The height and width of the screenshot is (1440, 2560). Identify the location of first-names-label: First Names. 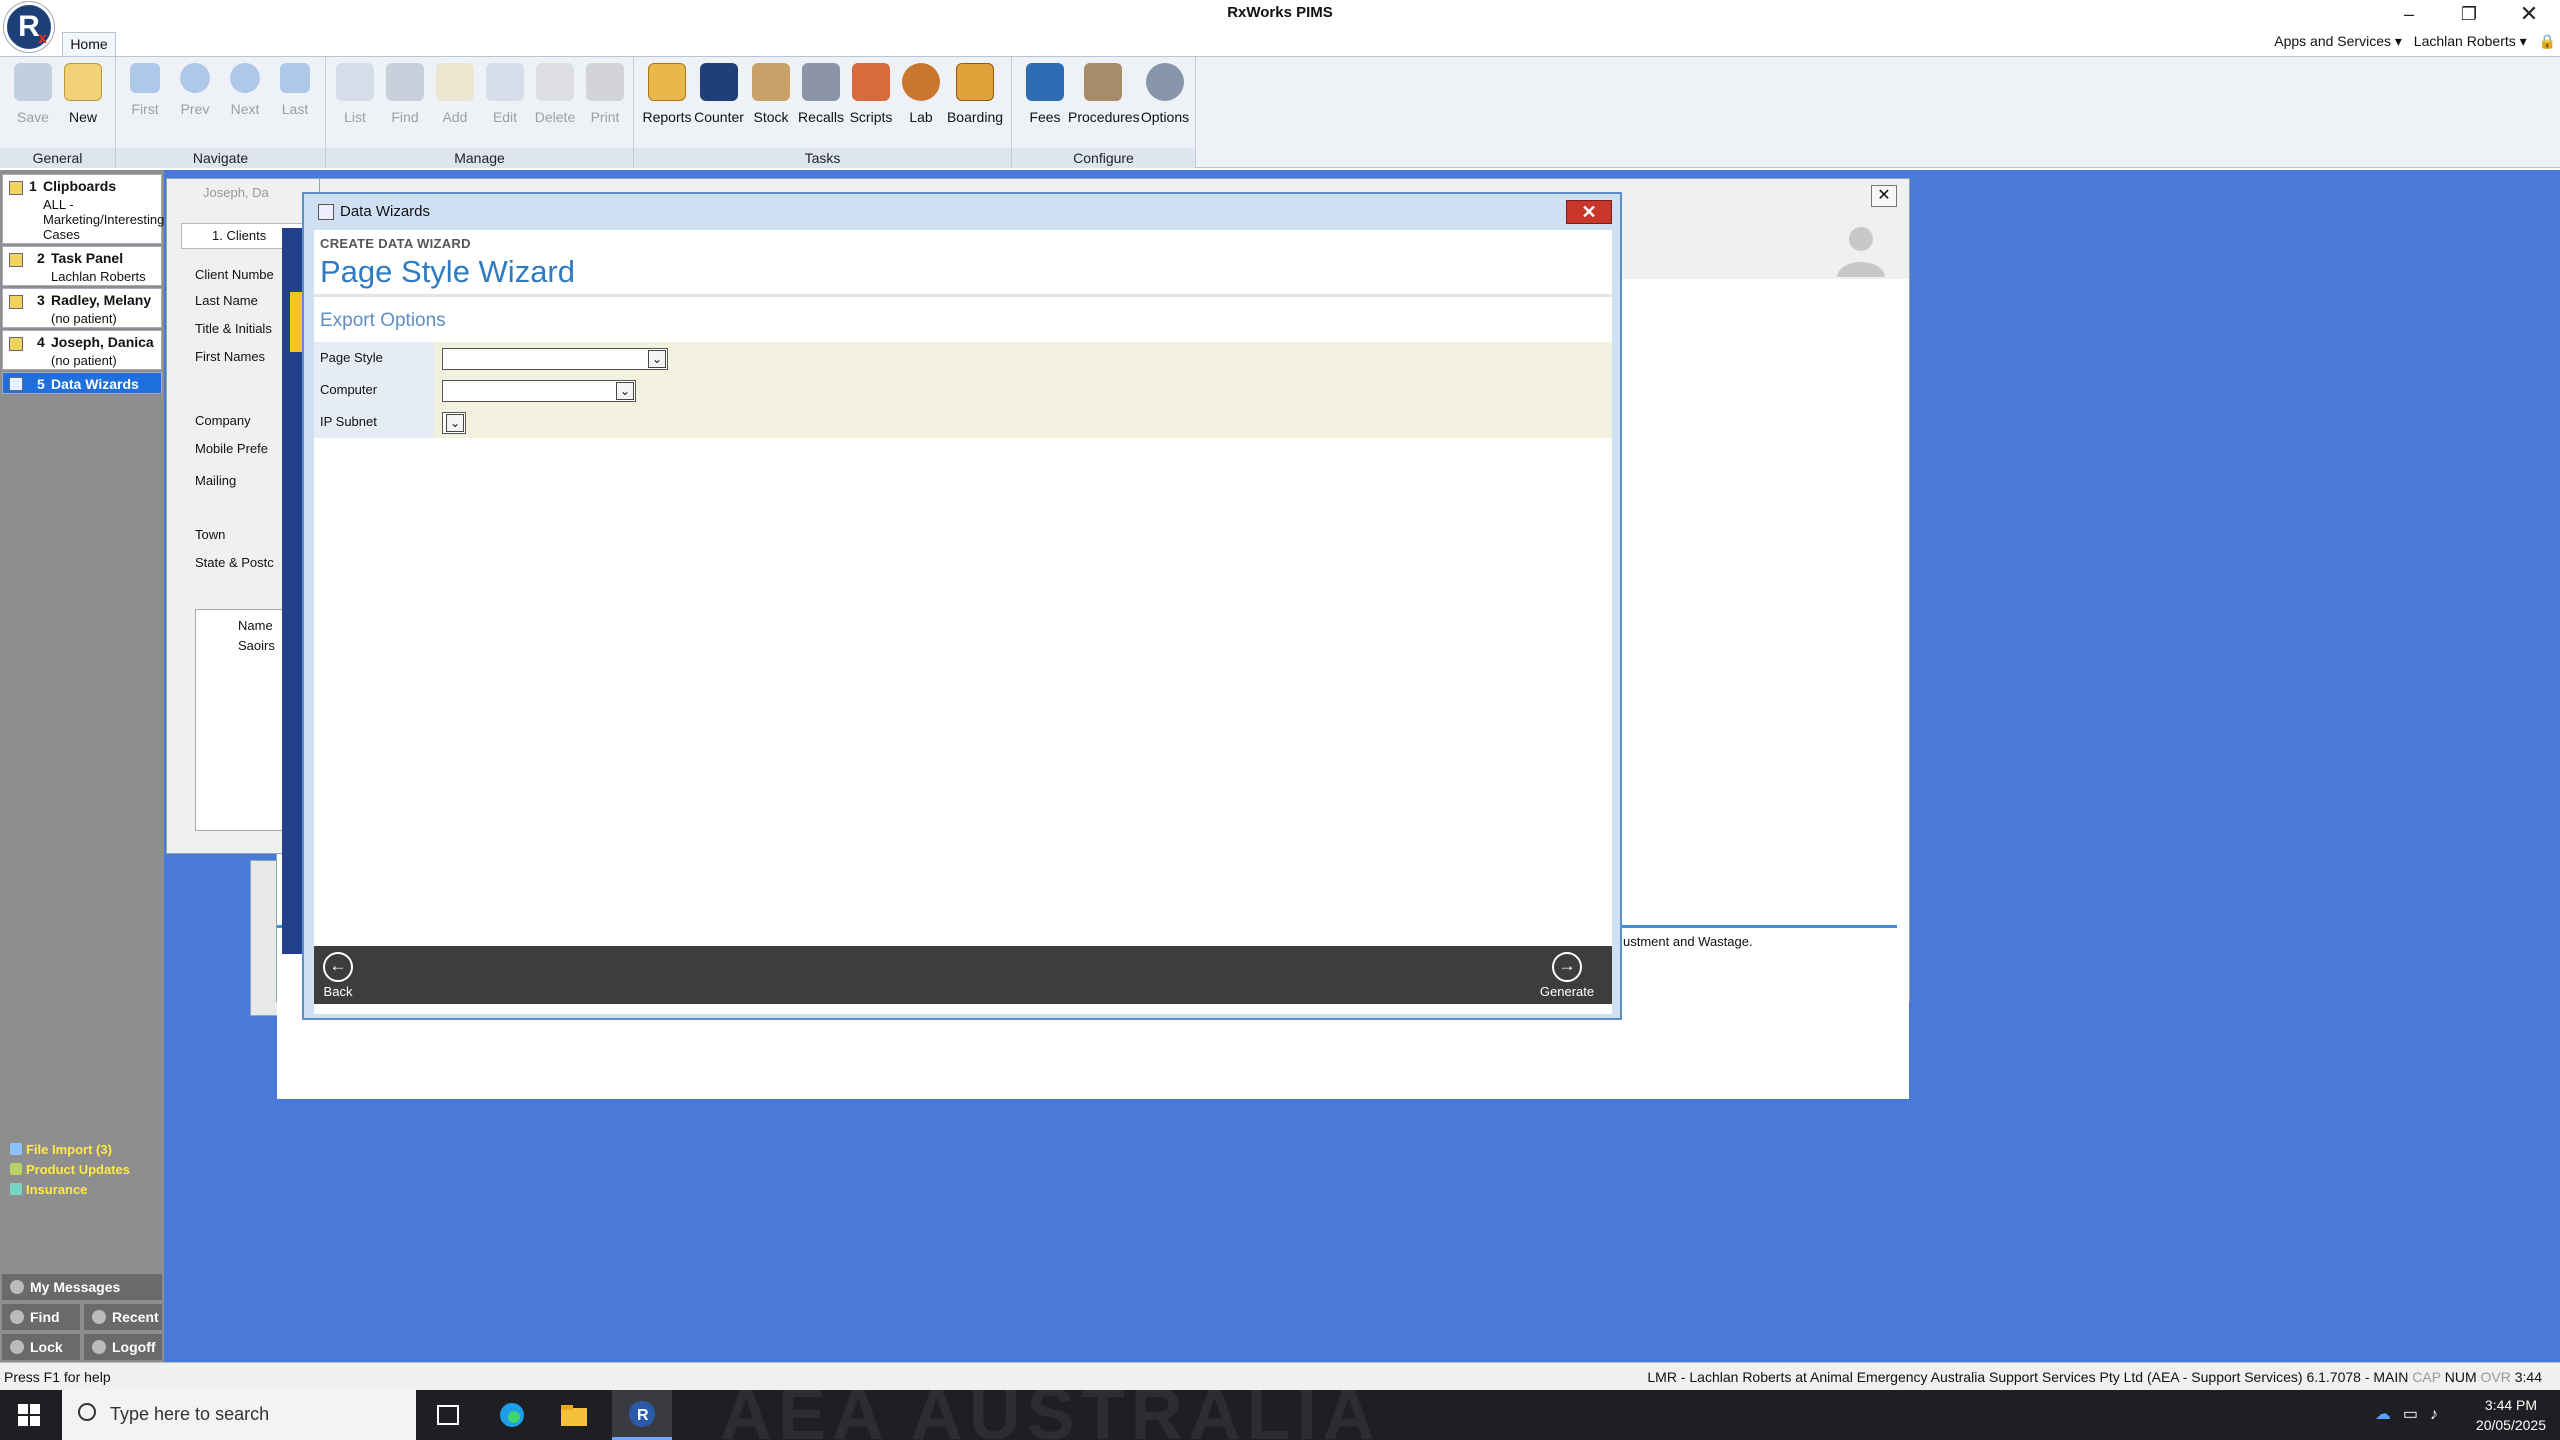
(230, 356).